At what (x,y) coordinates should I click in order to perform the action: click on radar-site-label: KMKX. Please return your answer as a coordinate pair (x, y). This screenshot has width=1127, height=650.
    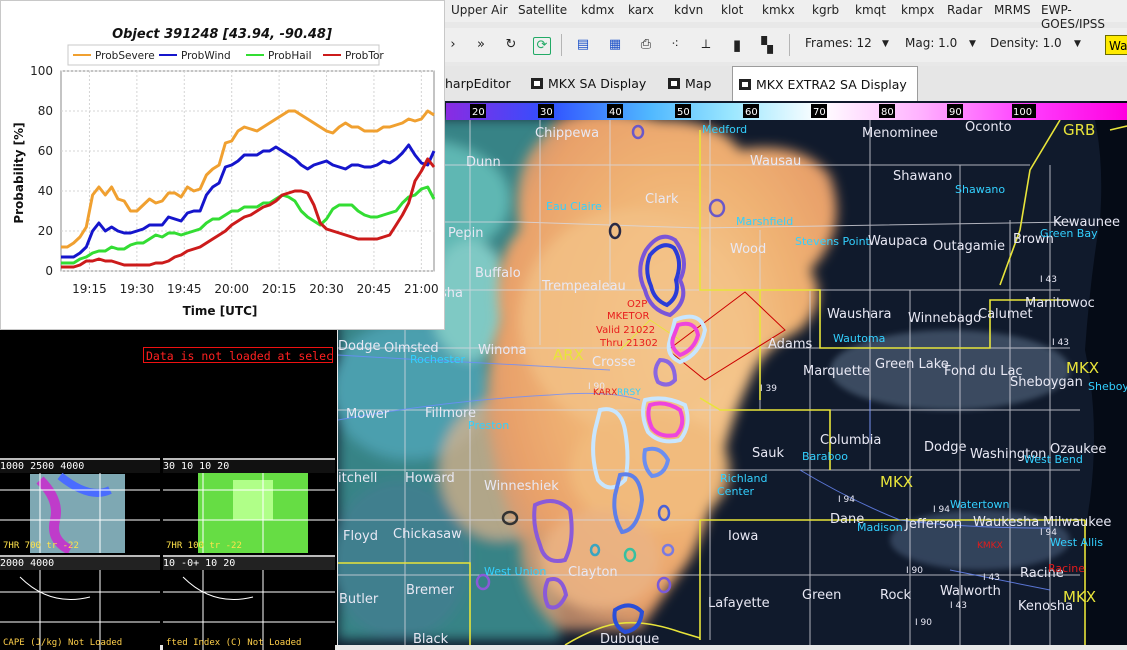
    Looking at the image, I should click on (990, 546).